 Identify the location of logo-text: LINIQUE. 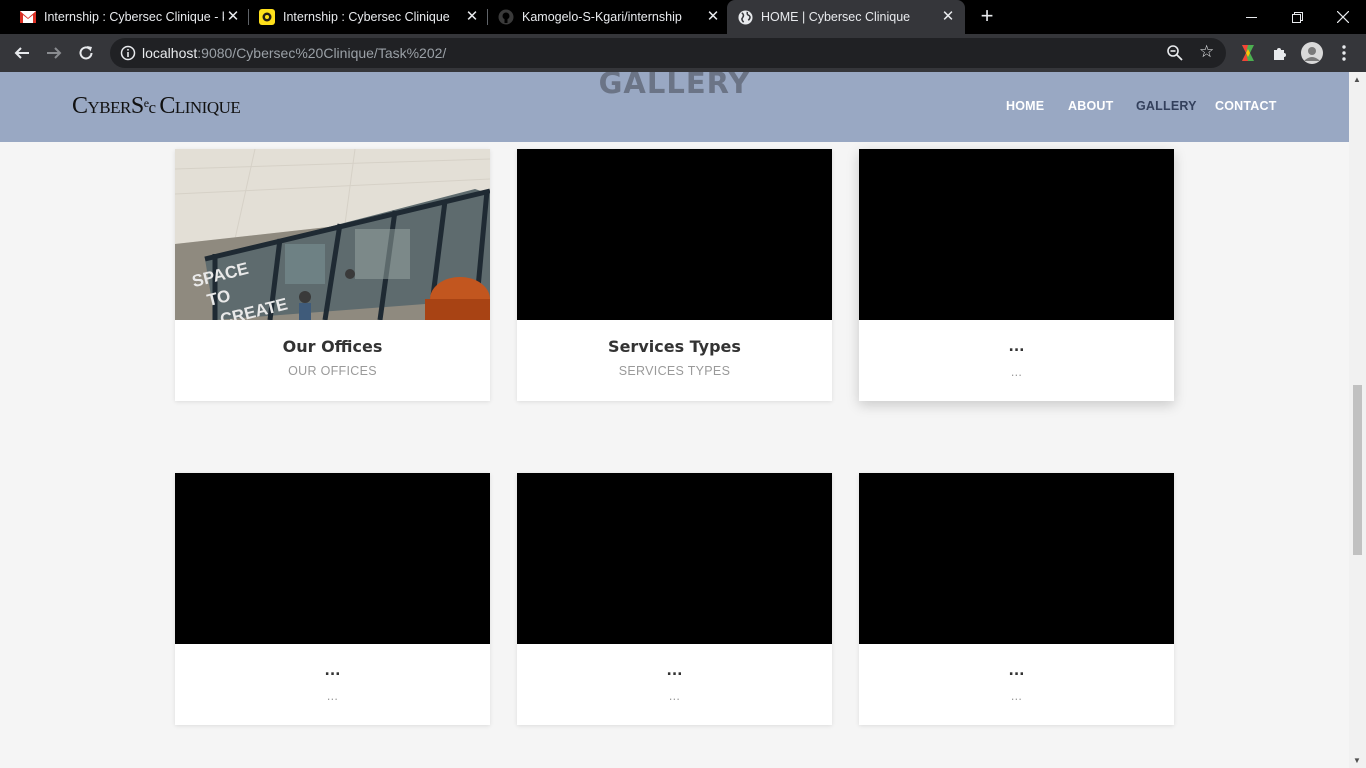
(207, 107).